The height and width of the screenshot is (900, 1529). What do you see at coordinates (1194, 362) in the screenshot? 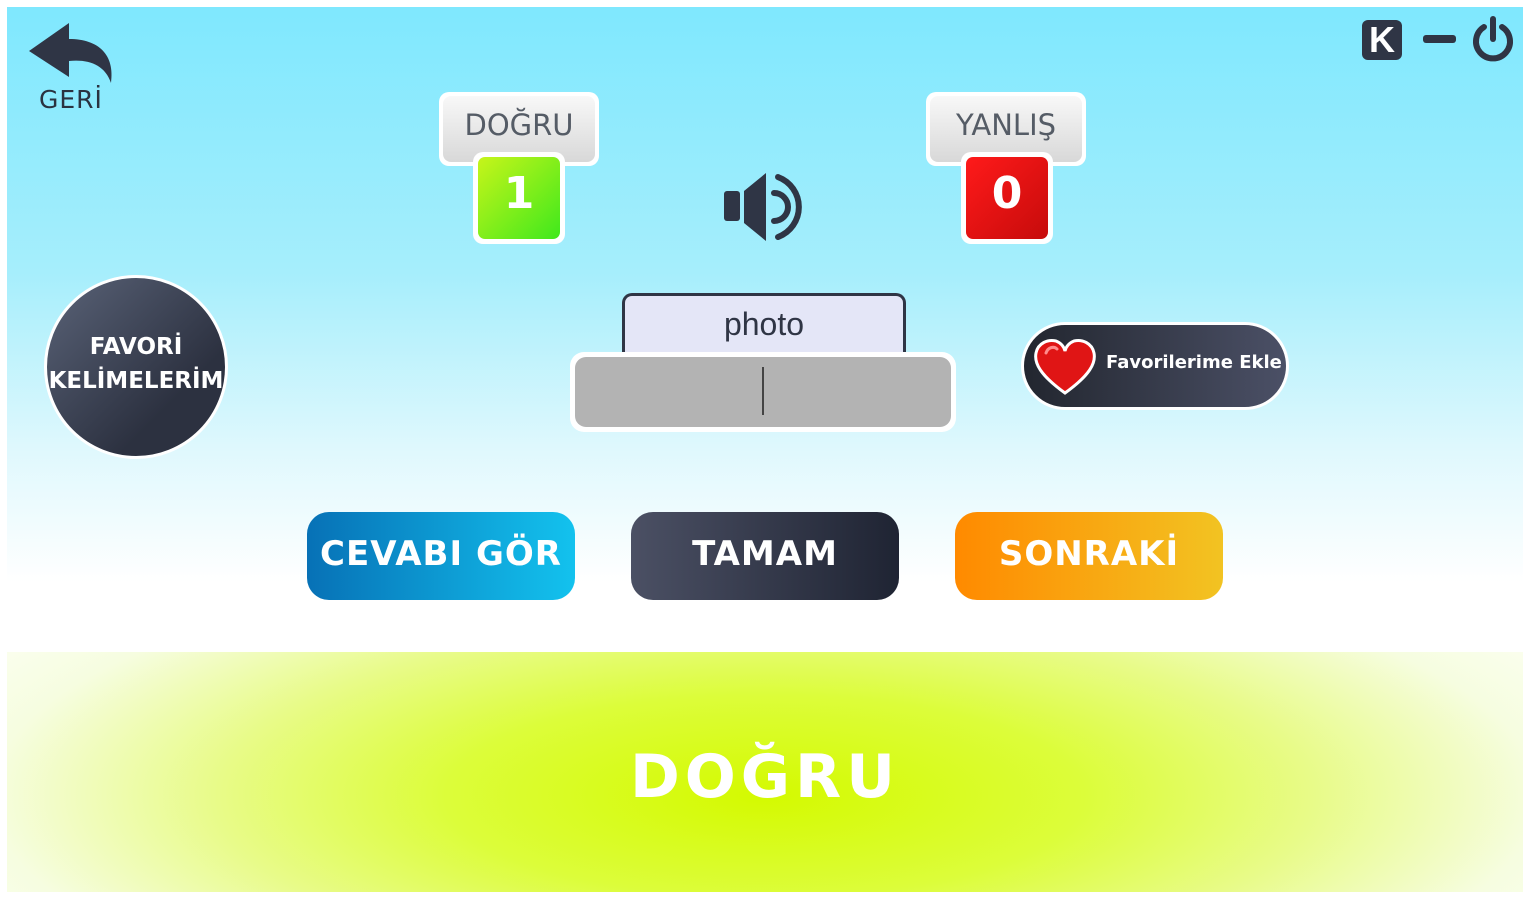
I see `add-to-favorites-label: Favorilerime Ekle` at bounding box center [1194, 362].